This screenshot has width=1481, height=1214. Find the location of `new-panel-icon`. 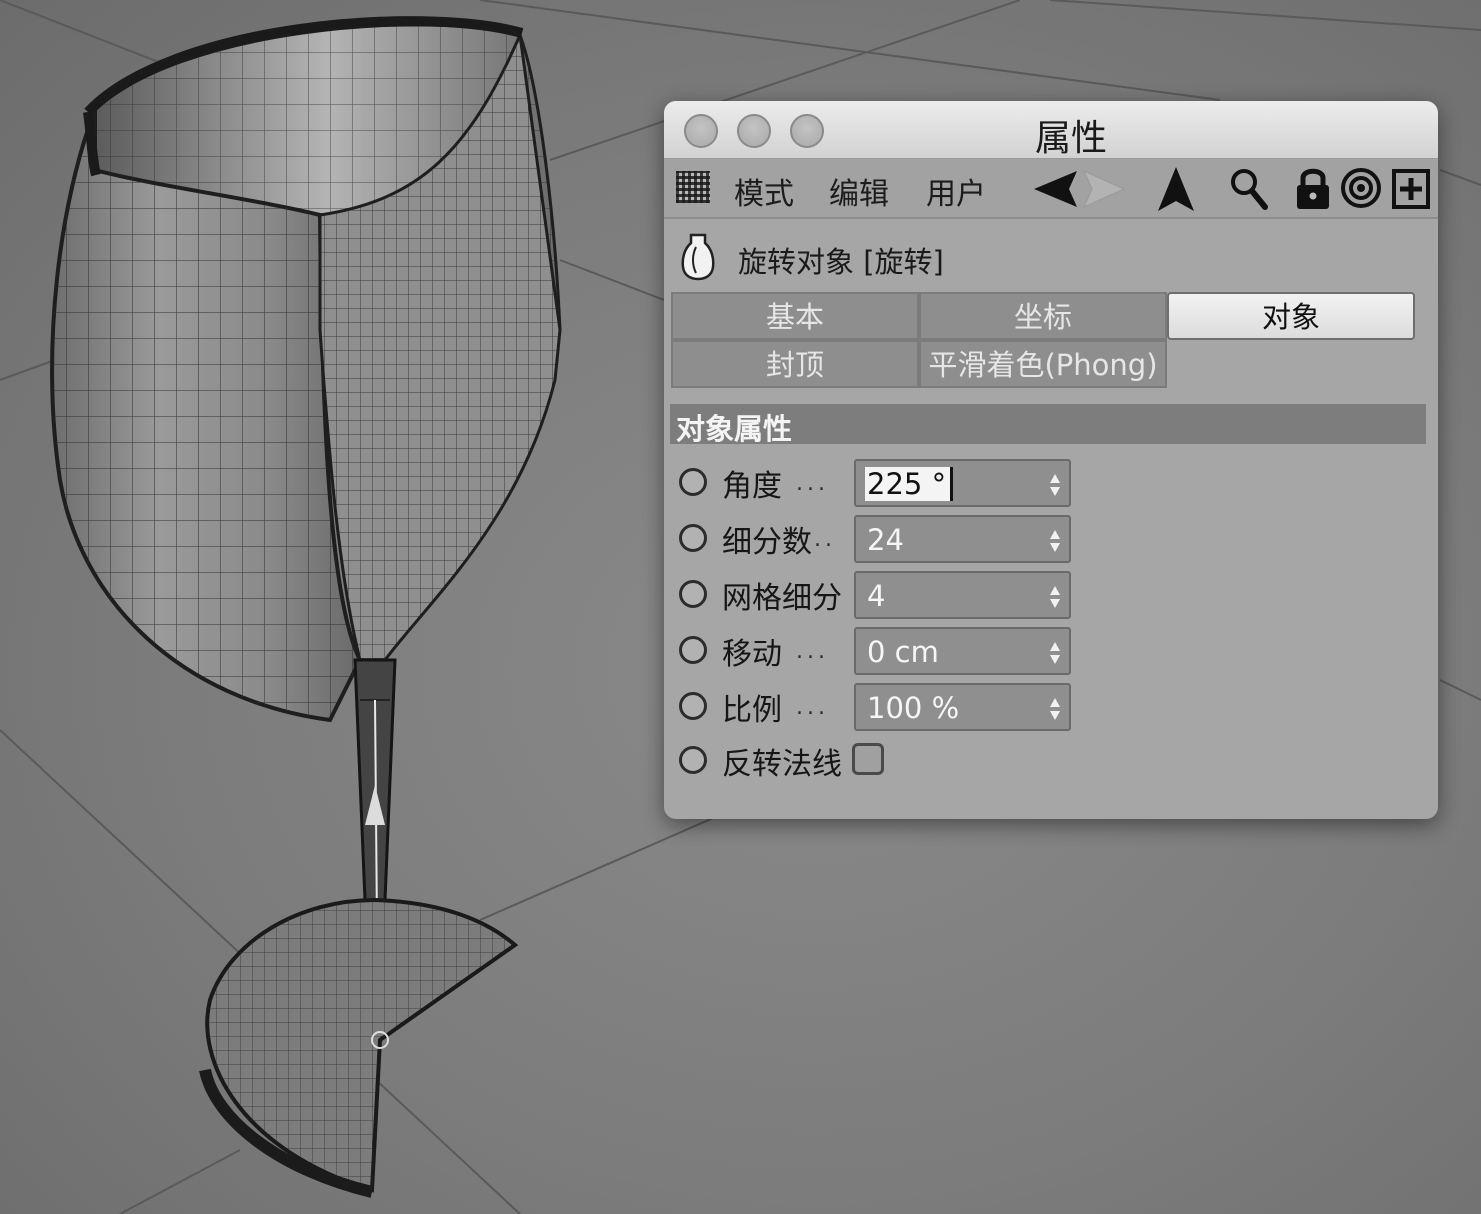

new-panel-icon is located at coordinates (1411, 189).